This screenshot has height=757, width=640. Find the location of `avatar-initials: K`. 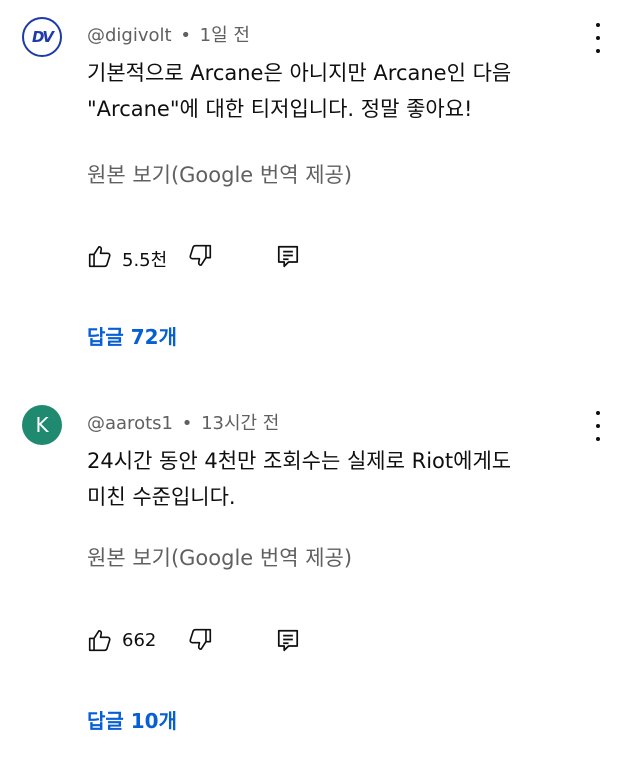

avatar-initials: K is located at coordinates (42, 425).